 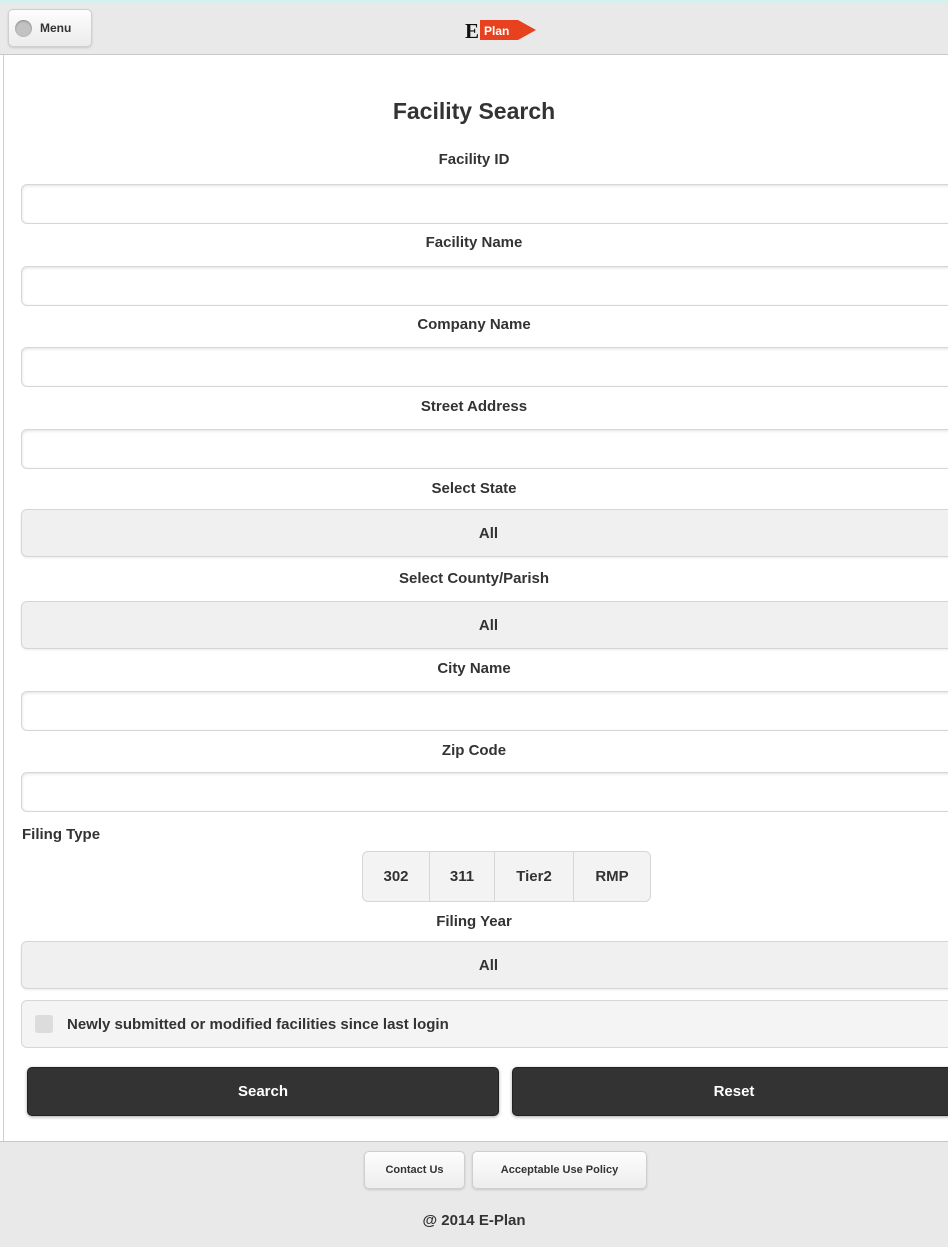 What do you see at coordinates (474, 668) in the screenshot?
I see `city-name-label: City Name` at bounding box center [474, 668].